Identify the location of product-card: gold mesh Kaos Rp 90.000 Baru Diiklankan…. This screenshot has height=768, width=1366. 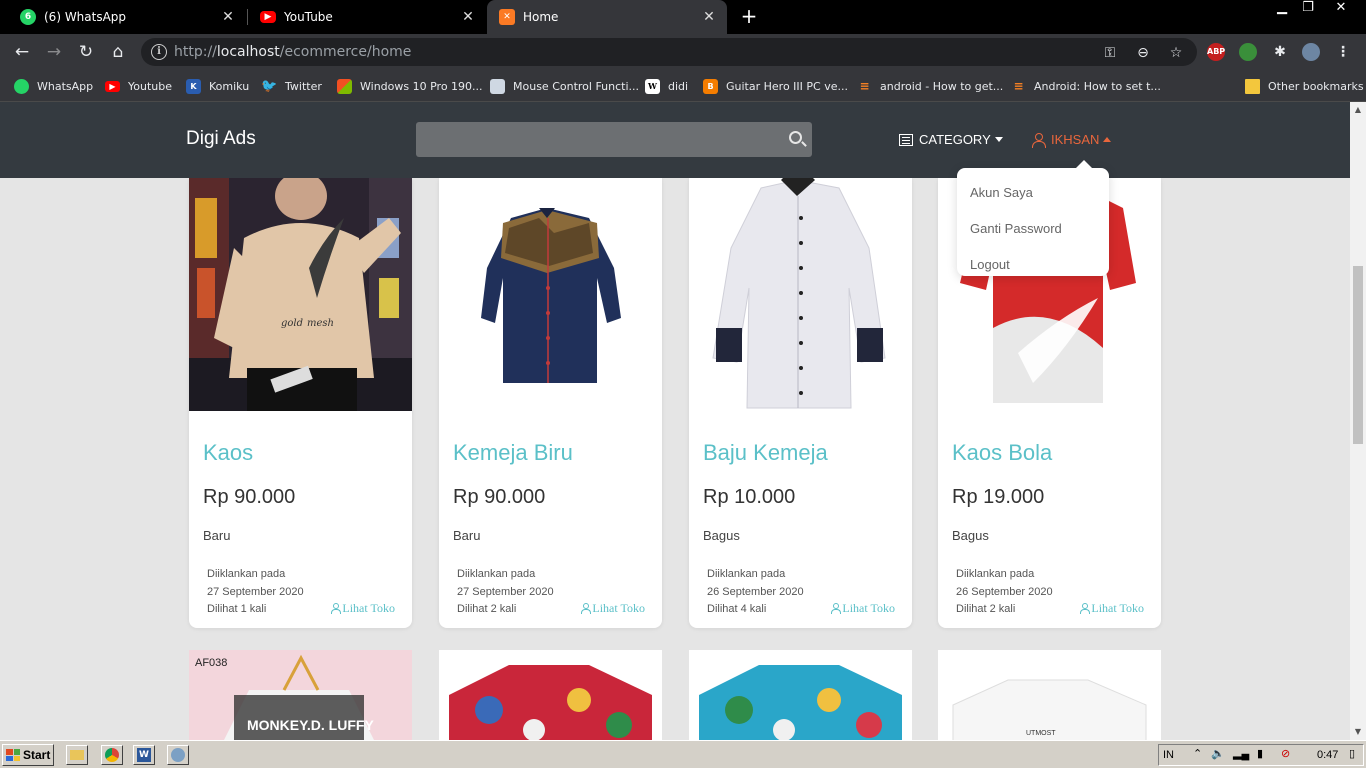
(300, 403).